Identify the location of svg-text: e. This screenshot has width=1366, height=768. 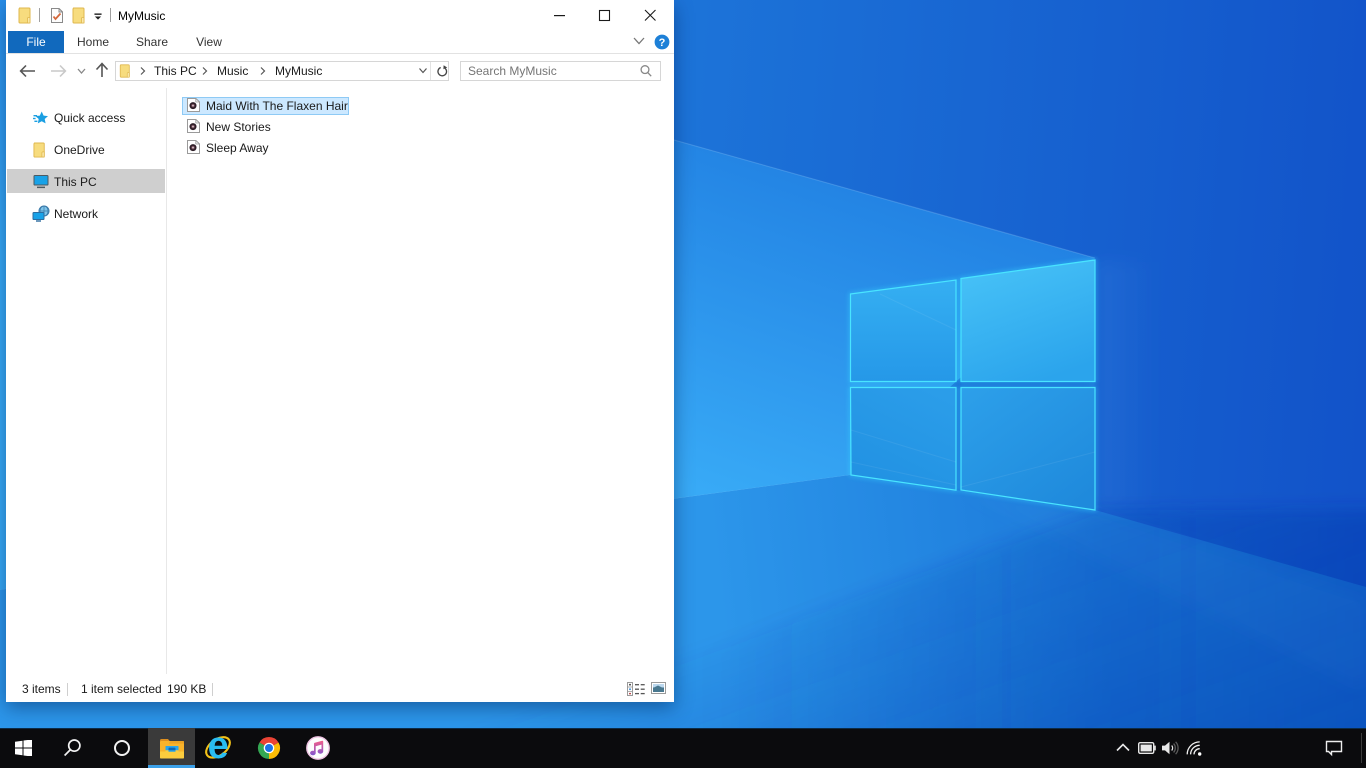
(218, 748).